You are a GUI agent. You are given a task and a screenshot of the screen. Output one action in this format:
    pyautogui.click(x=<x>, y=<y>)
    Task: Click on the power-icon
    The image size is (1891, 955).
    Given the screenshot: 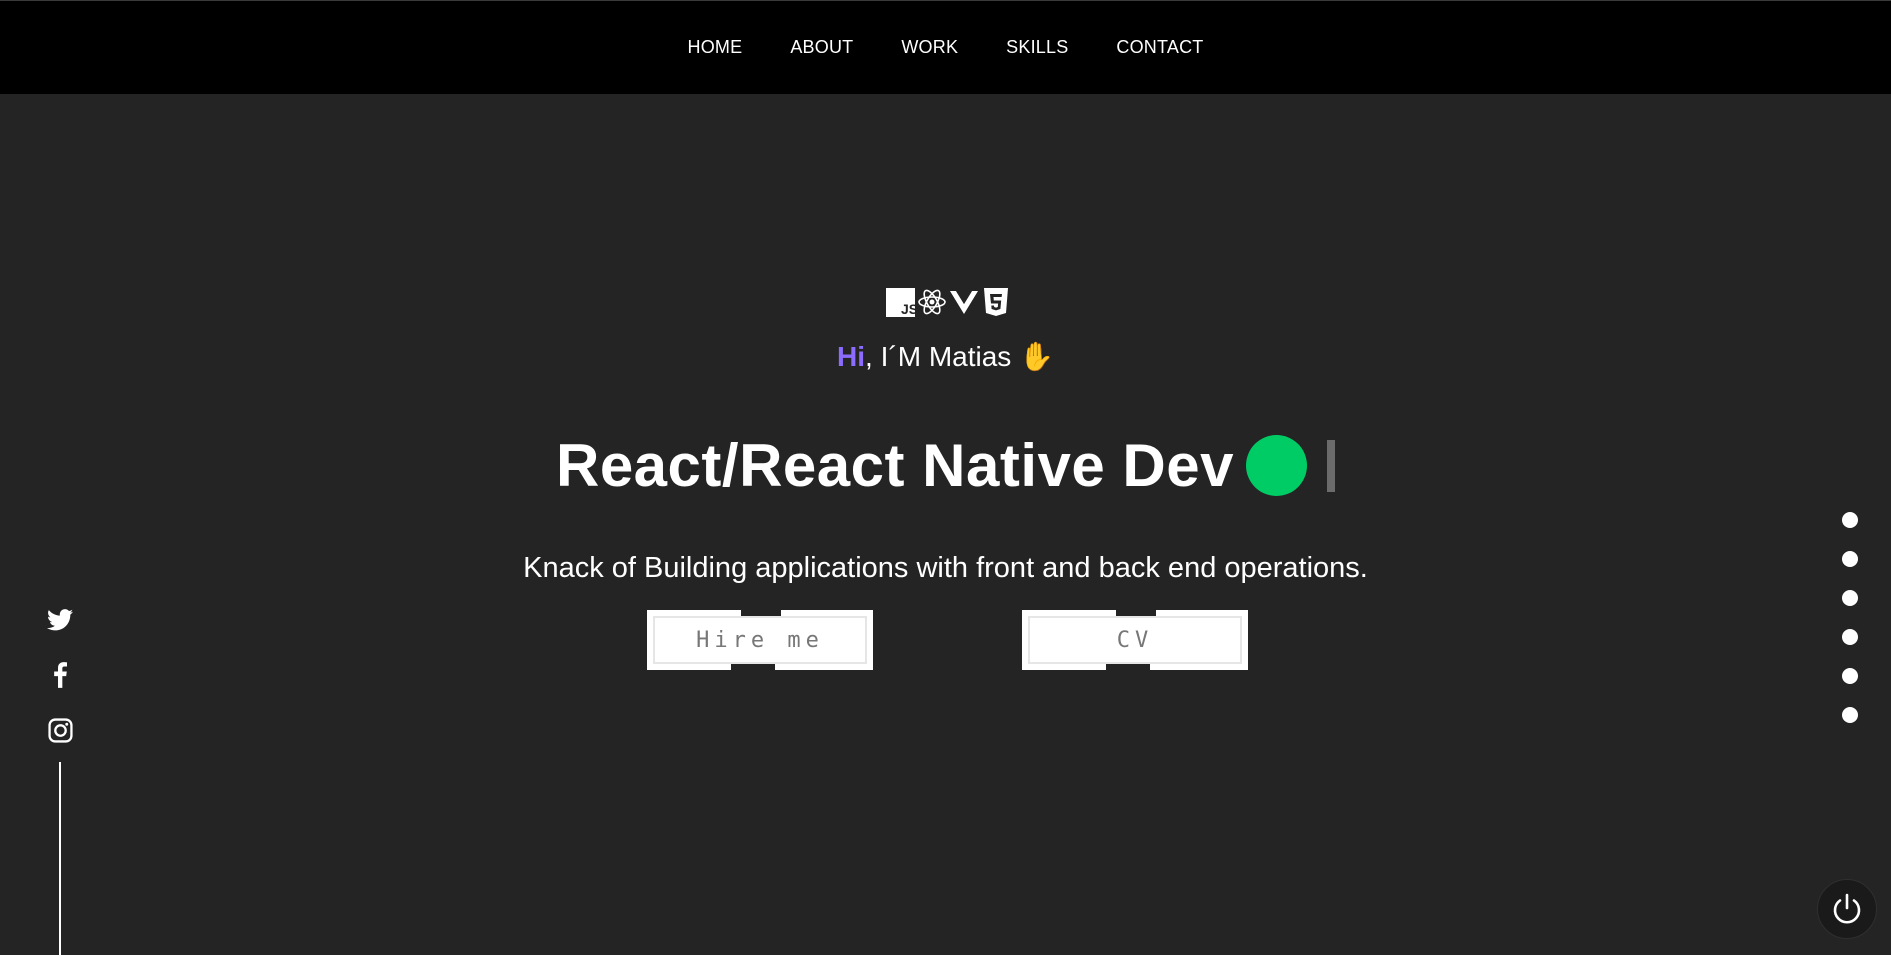 What is the action you would take?
    pyautogui.click(x=1847, y=908)
    